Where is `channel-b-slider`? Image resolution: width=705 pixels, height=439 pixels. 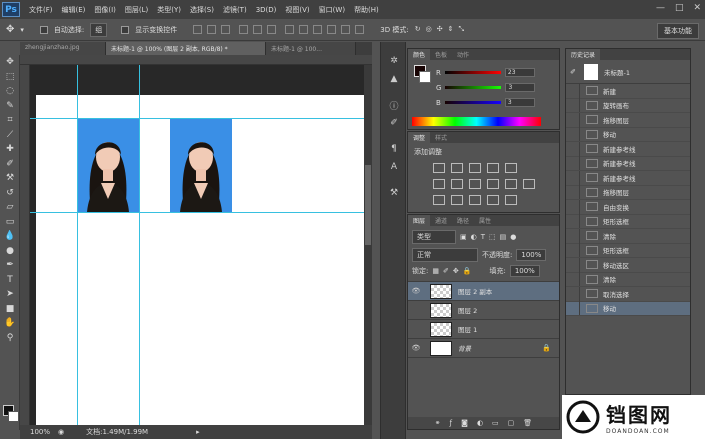 channel-b-slider is located at coordinates (472, 102).